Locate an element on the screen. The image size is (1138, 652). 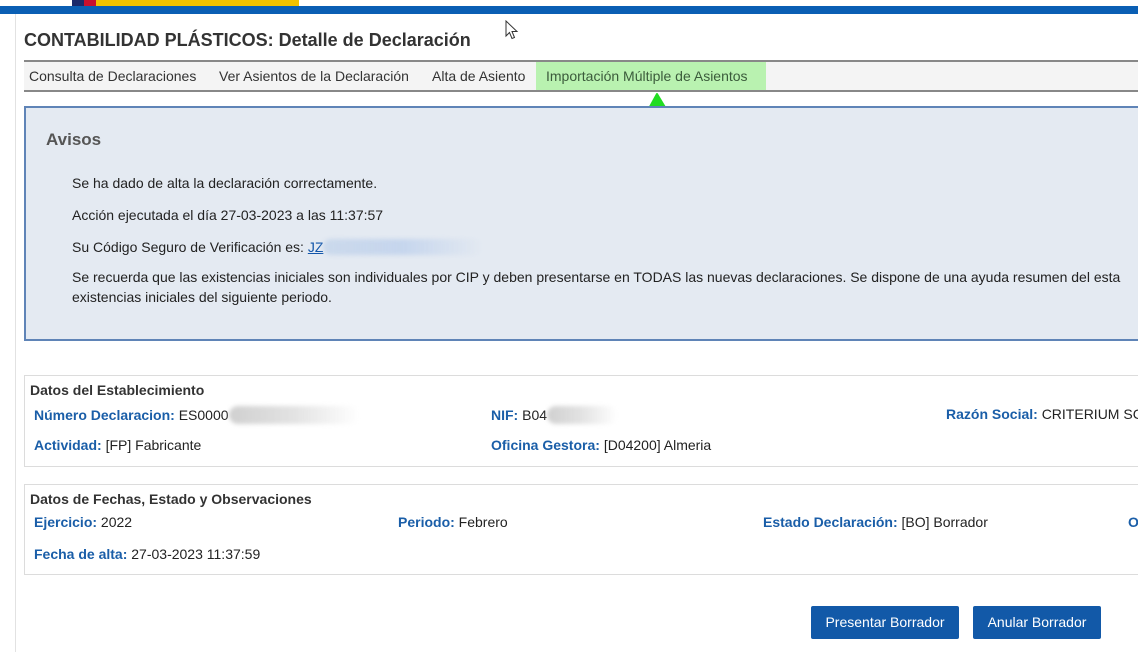
estado-declaracion-value: [BO] Borrador is located at coordinates (944, 522).